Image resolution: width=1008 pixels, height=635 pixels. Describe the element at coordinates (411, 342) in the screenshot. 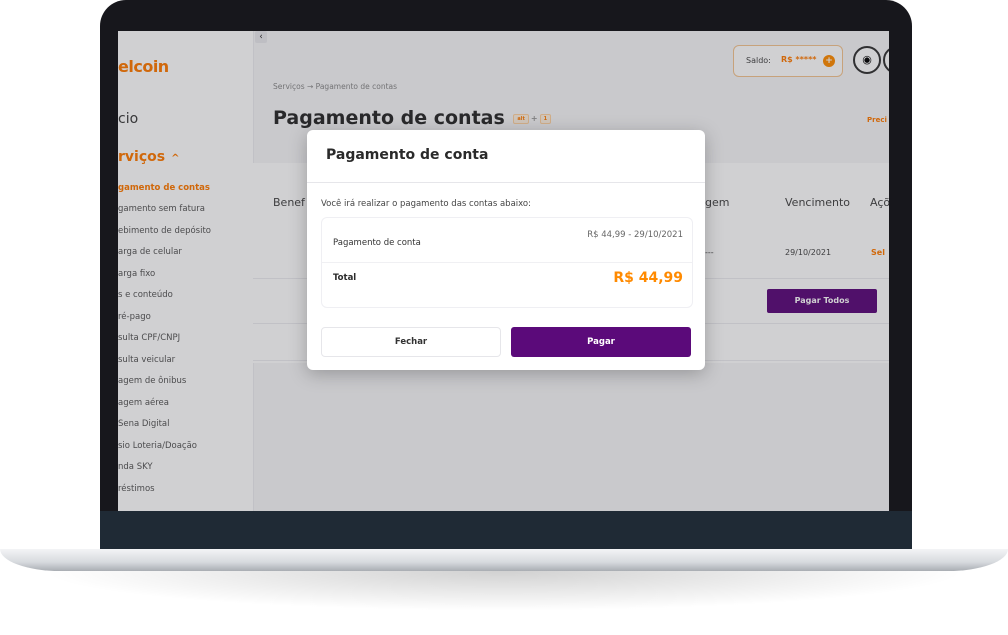

I see `close-button: Fechar` at that location.